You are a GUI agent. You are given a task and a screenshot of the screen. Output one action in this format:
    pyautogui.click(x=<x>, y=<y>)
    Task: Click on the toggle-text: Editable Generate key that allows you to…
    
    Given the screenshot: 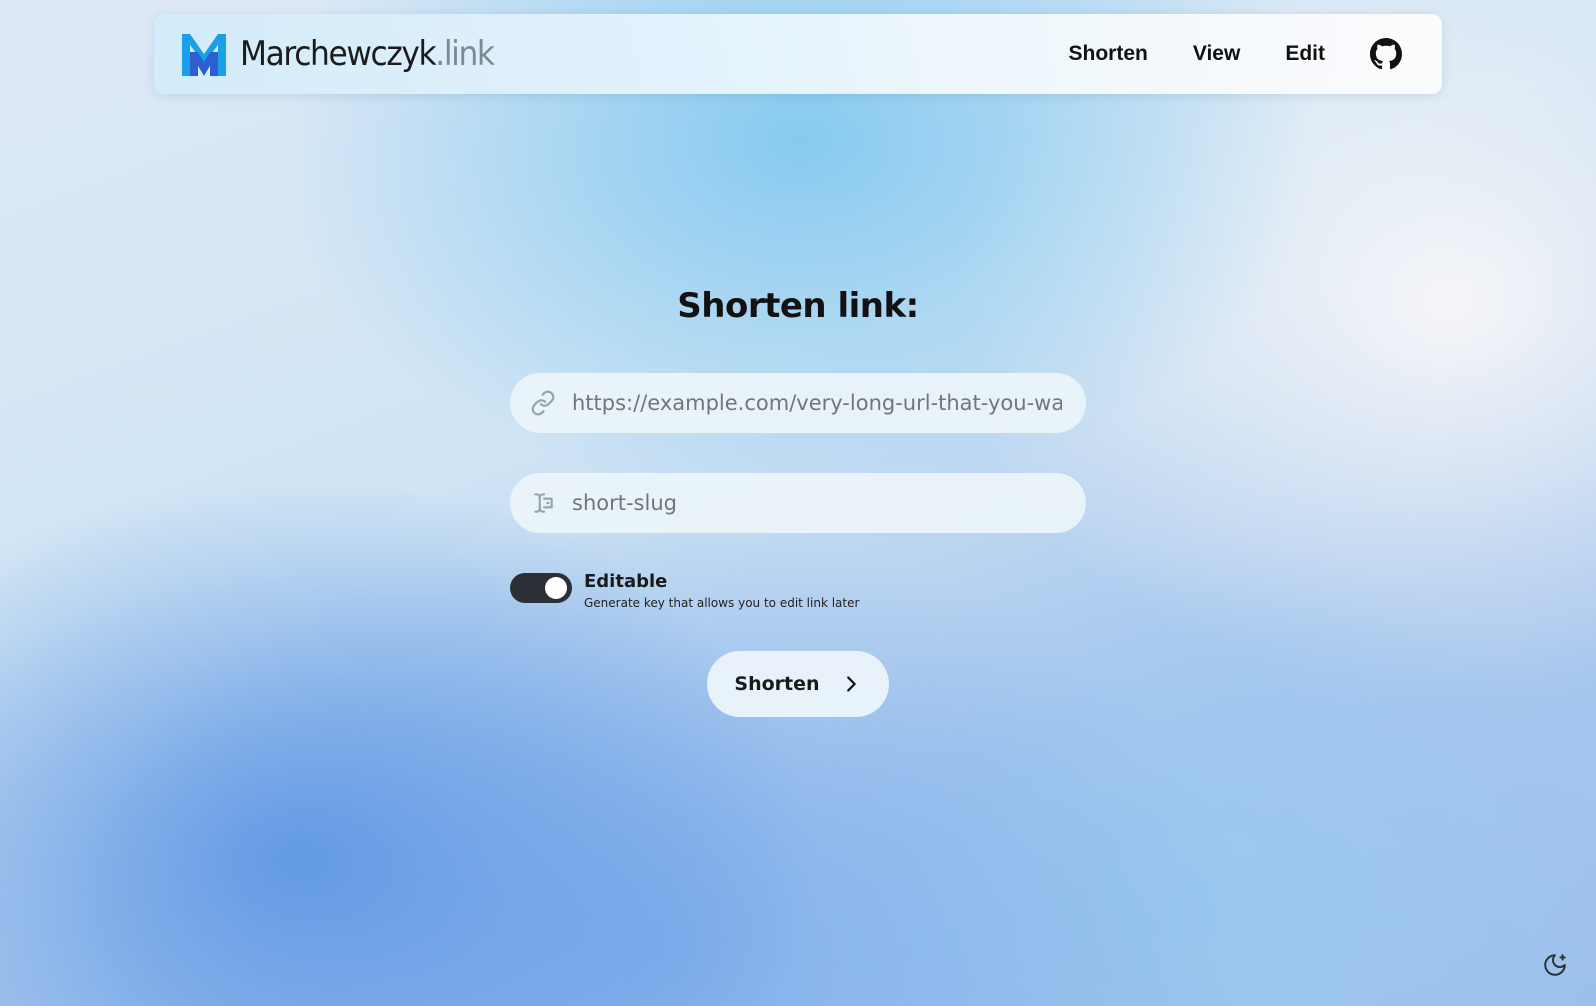 What is the action you would take?
    pyautogui.click(x=722, y=591)
    